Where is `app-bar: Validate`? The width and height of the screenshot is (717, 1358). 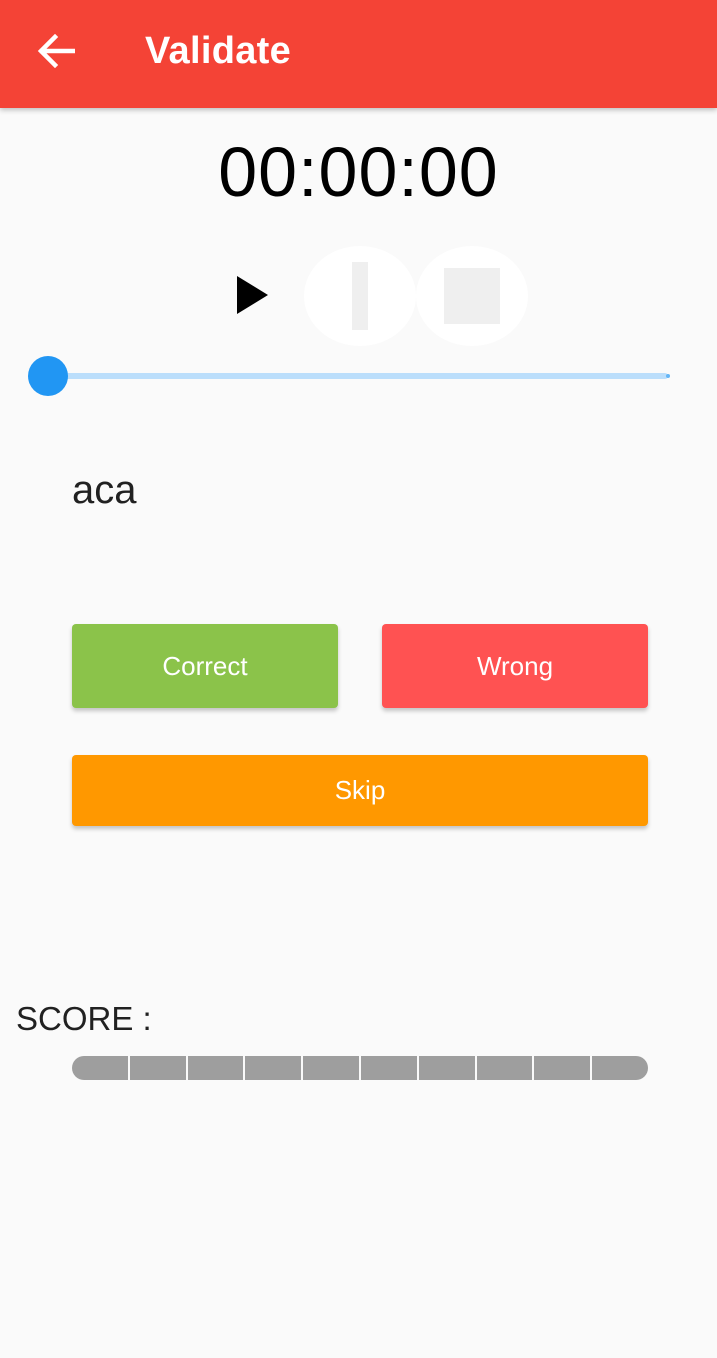 app-bar: Validate is located at coordinates (358, 54).